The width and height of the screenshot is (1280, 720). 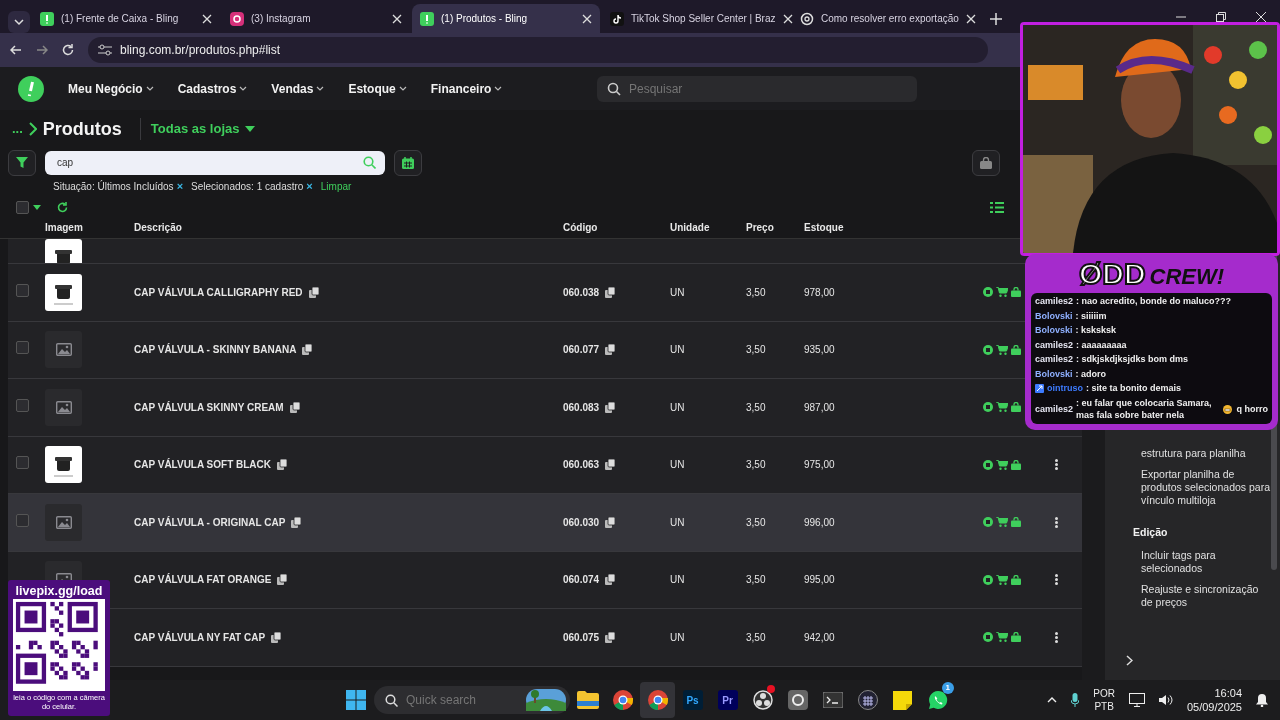 I want to click on terminal-icon, so click(x=832, y=700).